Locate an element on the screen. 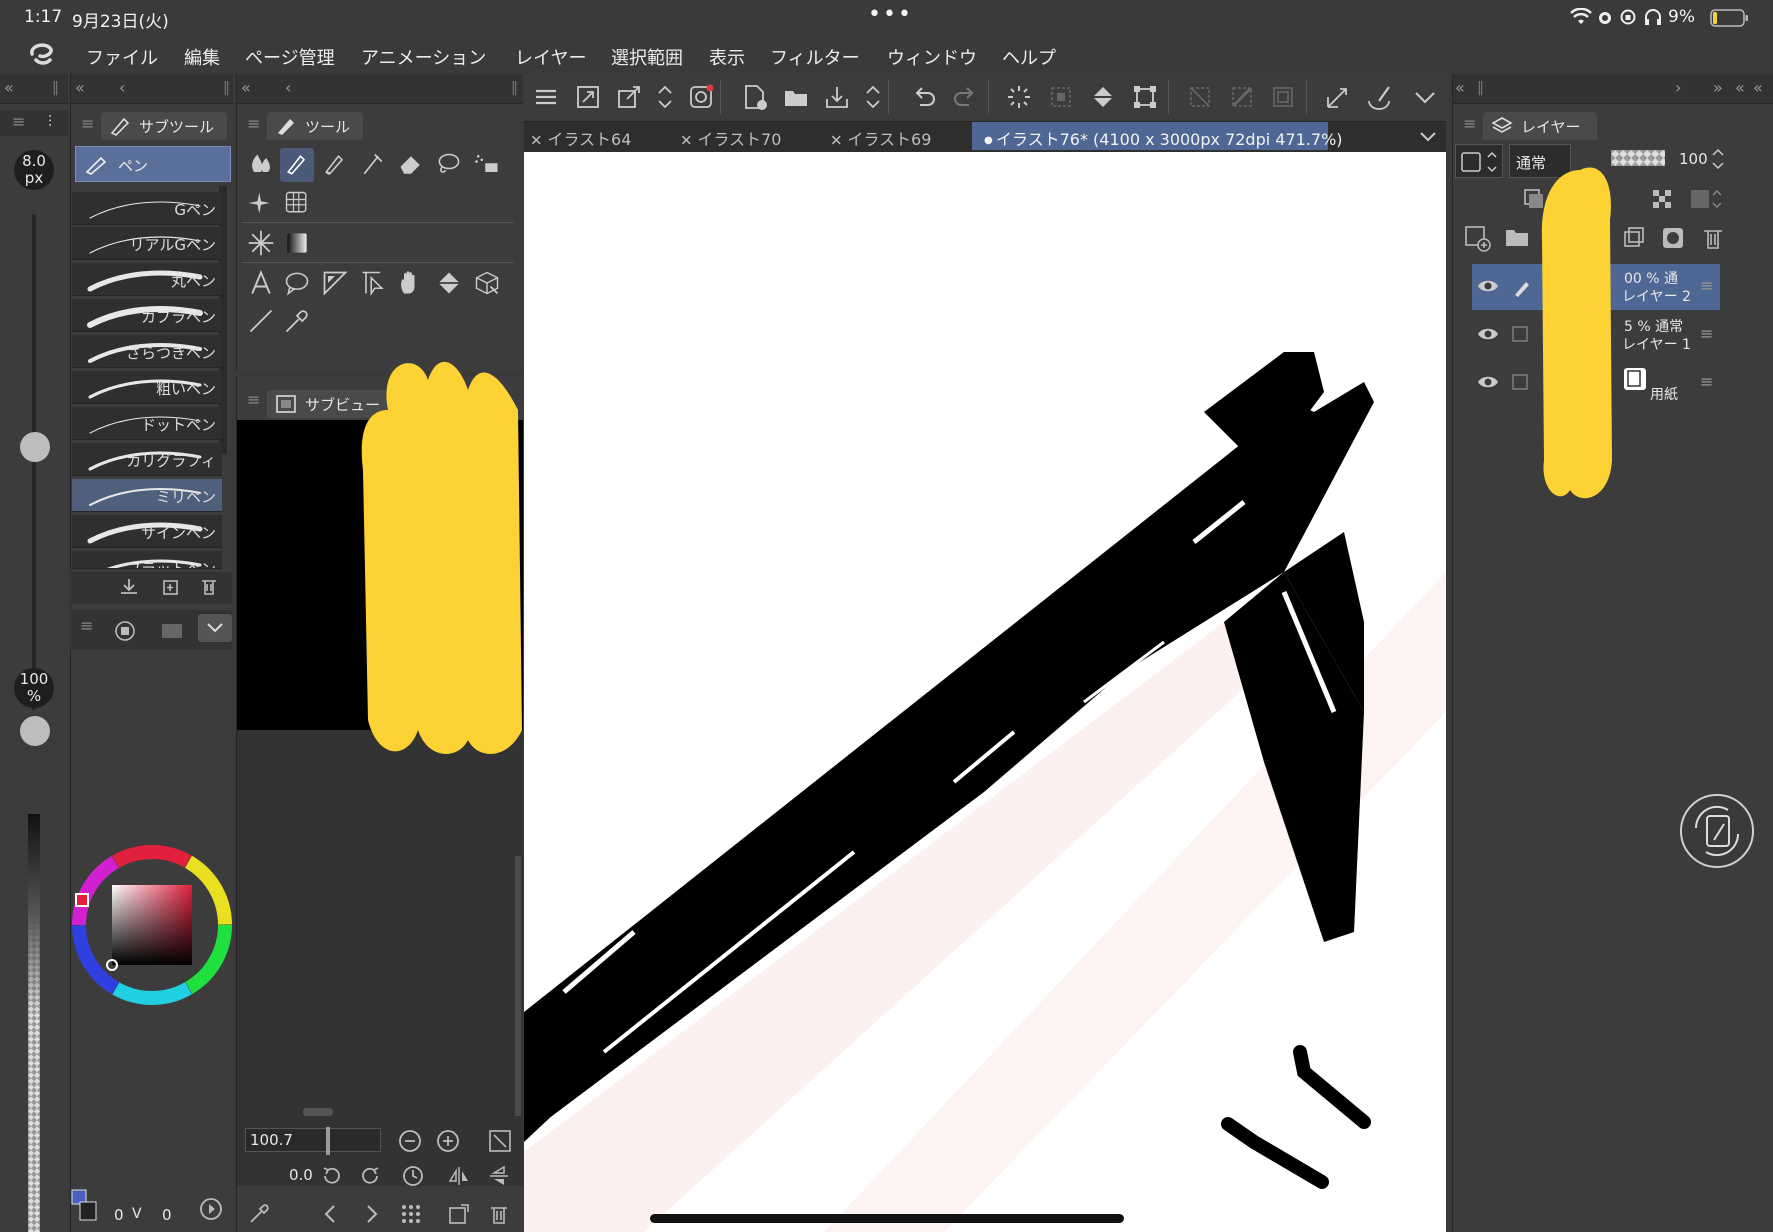  brush-item: カブラペン is located at coordinates (147, 315).